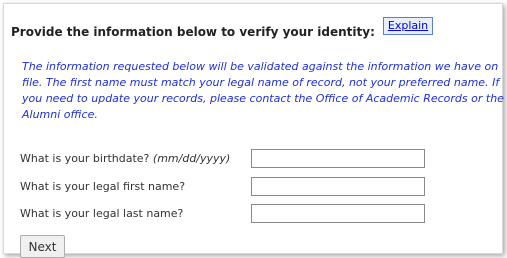  What do you see at coordinates (338, 158) in the screenshot?
I see `birthdate-input` at bounding box center [338, 158].